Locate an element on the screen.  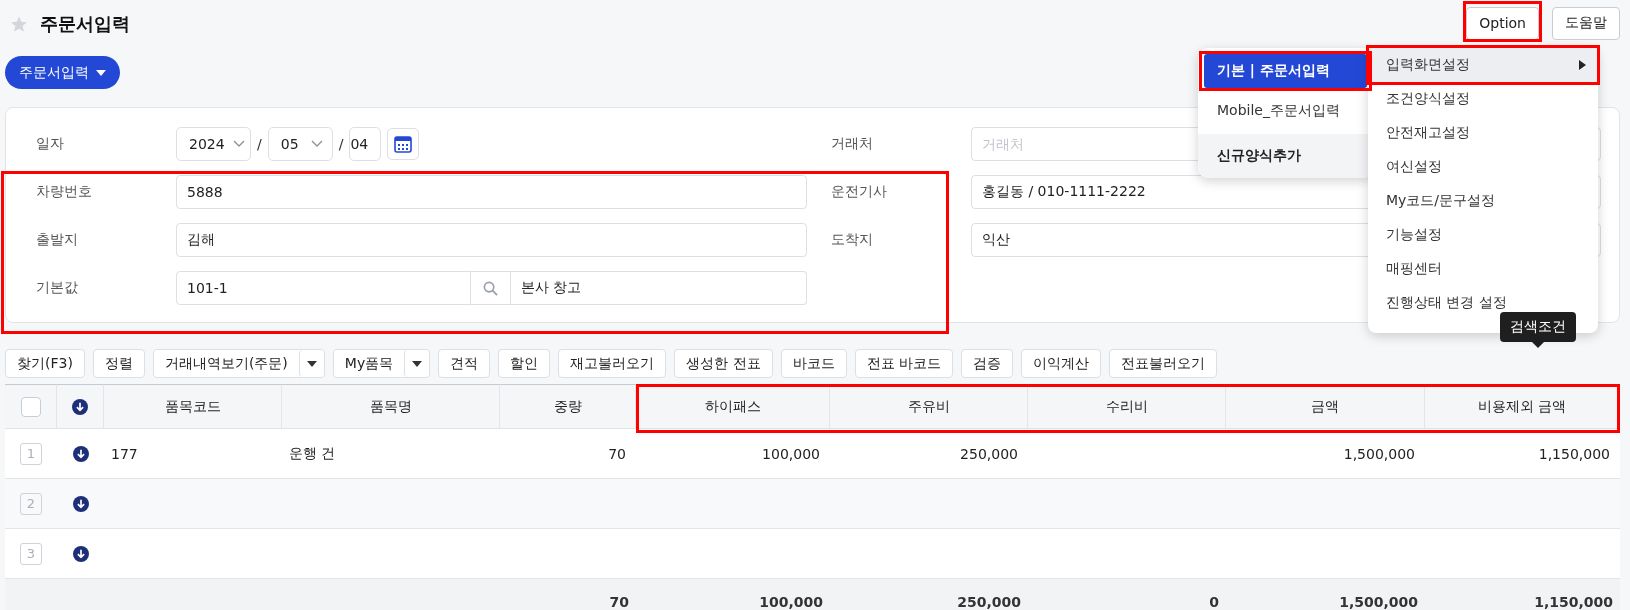
menu-item: 기본 | 주문서입력 is located at coordinates (1285, 71).